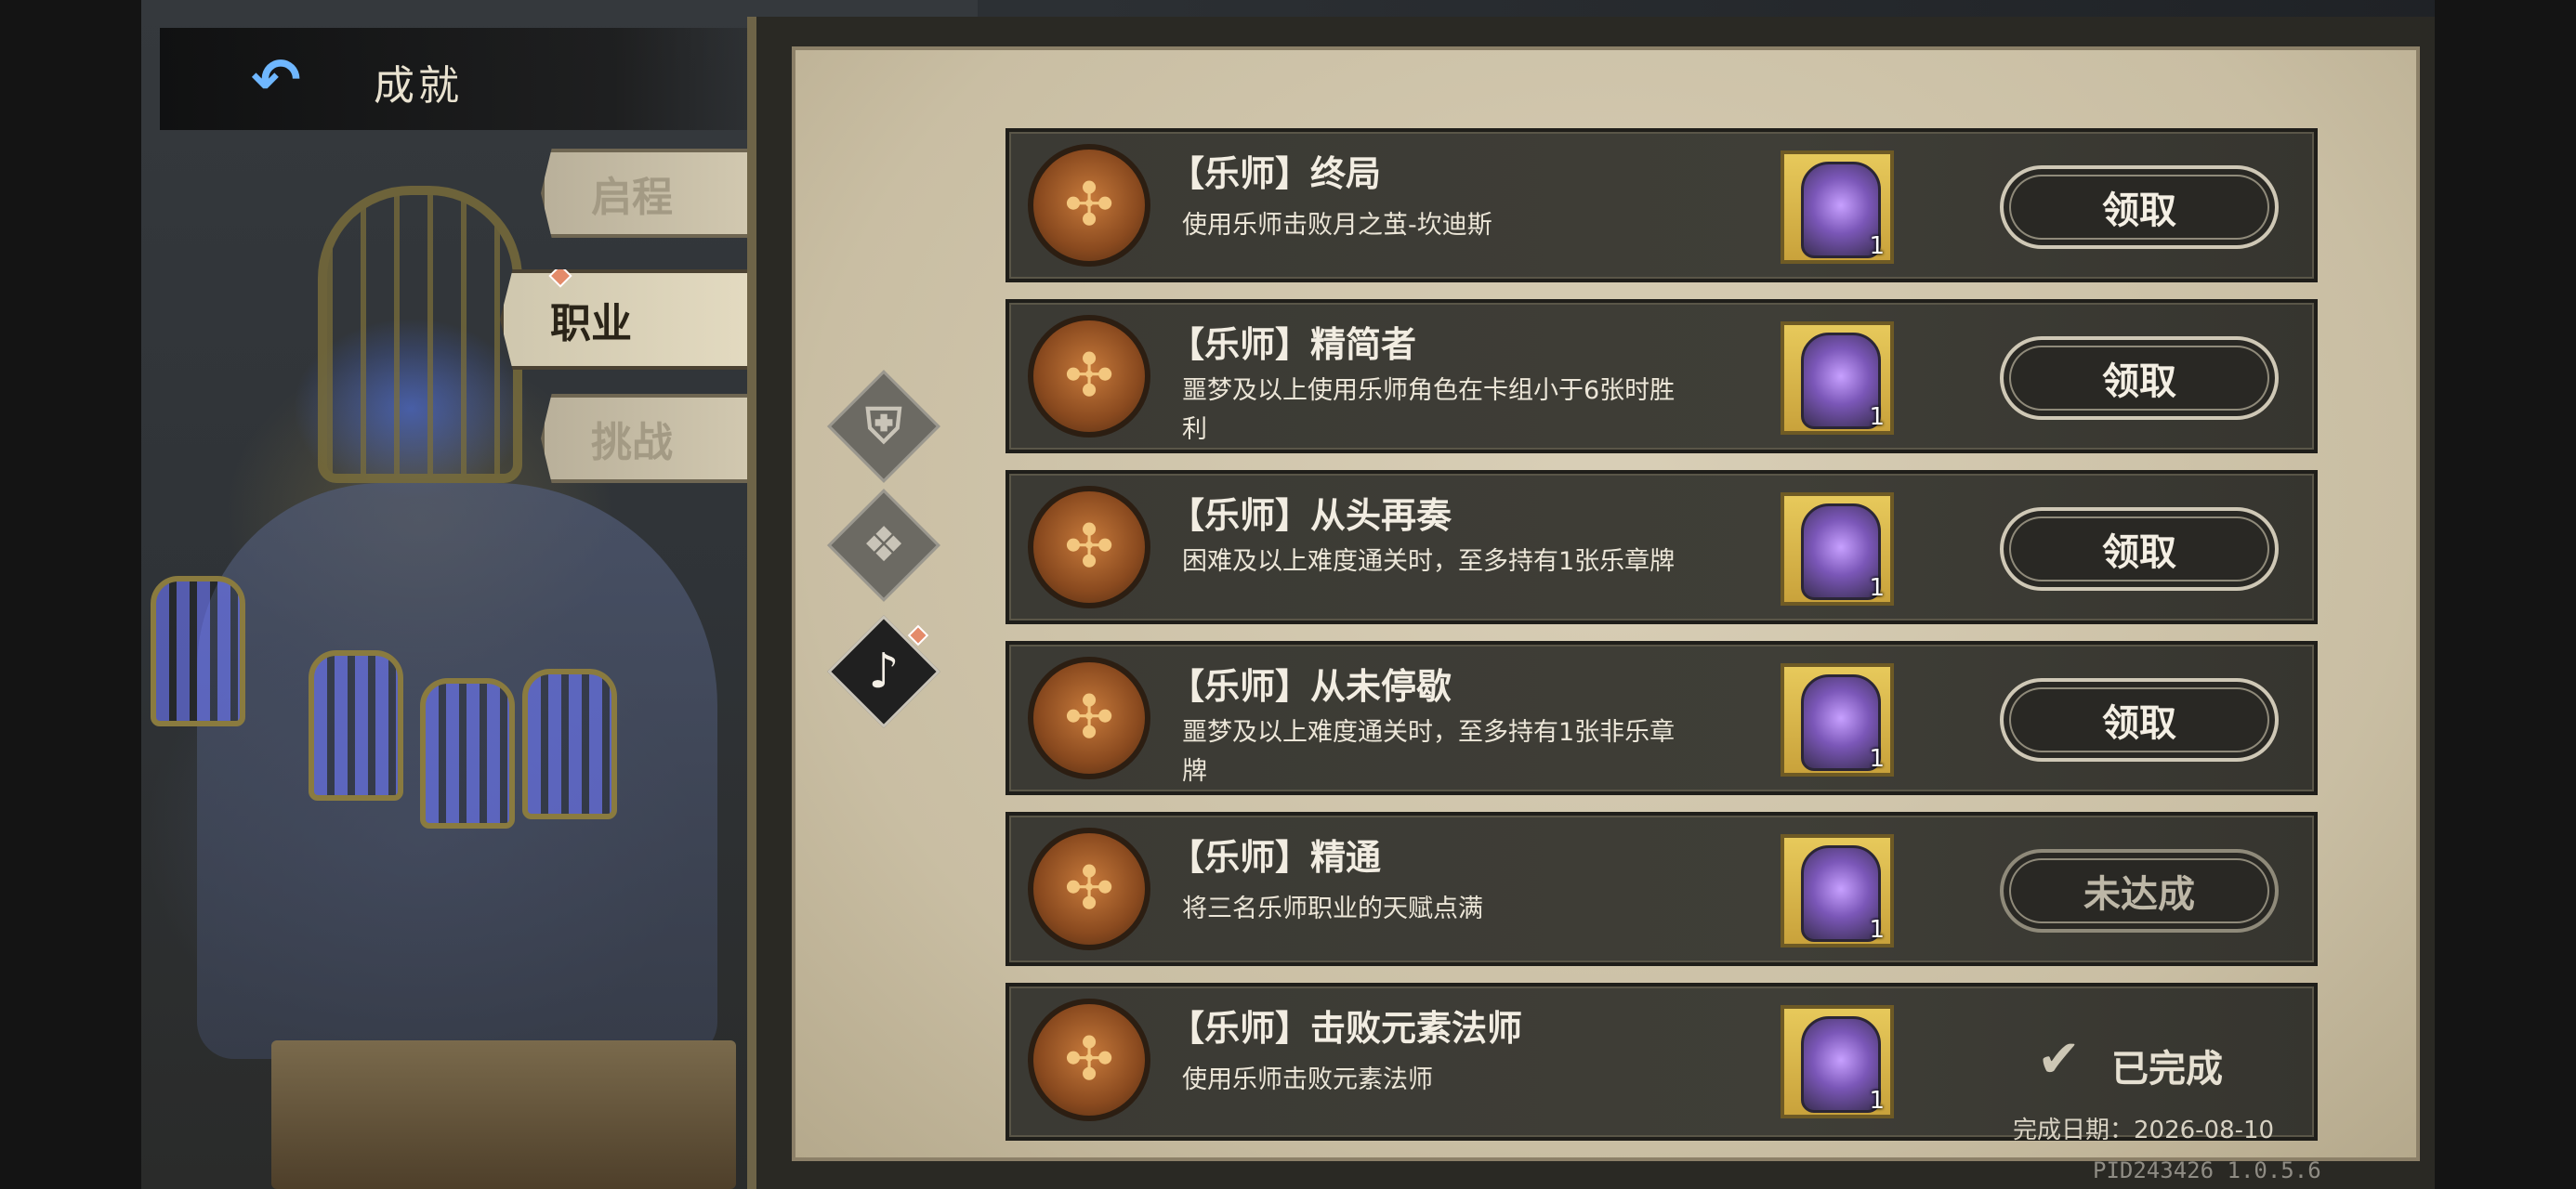  What do you see at coordinates (2059, 1060) in the screenshot?
I see `check-icon: ✔` at bounding box center [2059, 1060].